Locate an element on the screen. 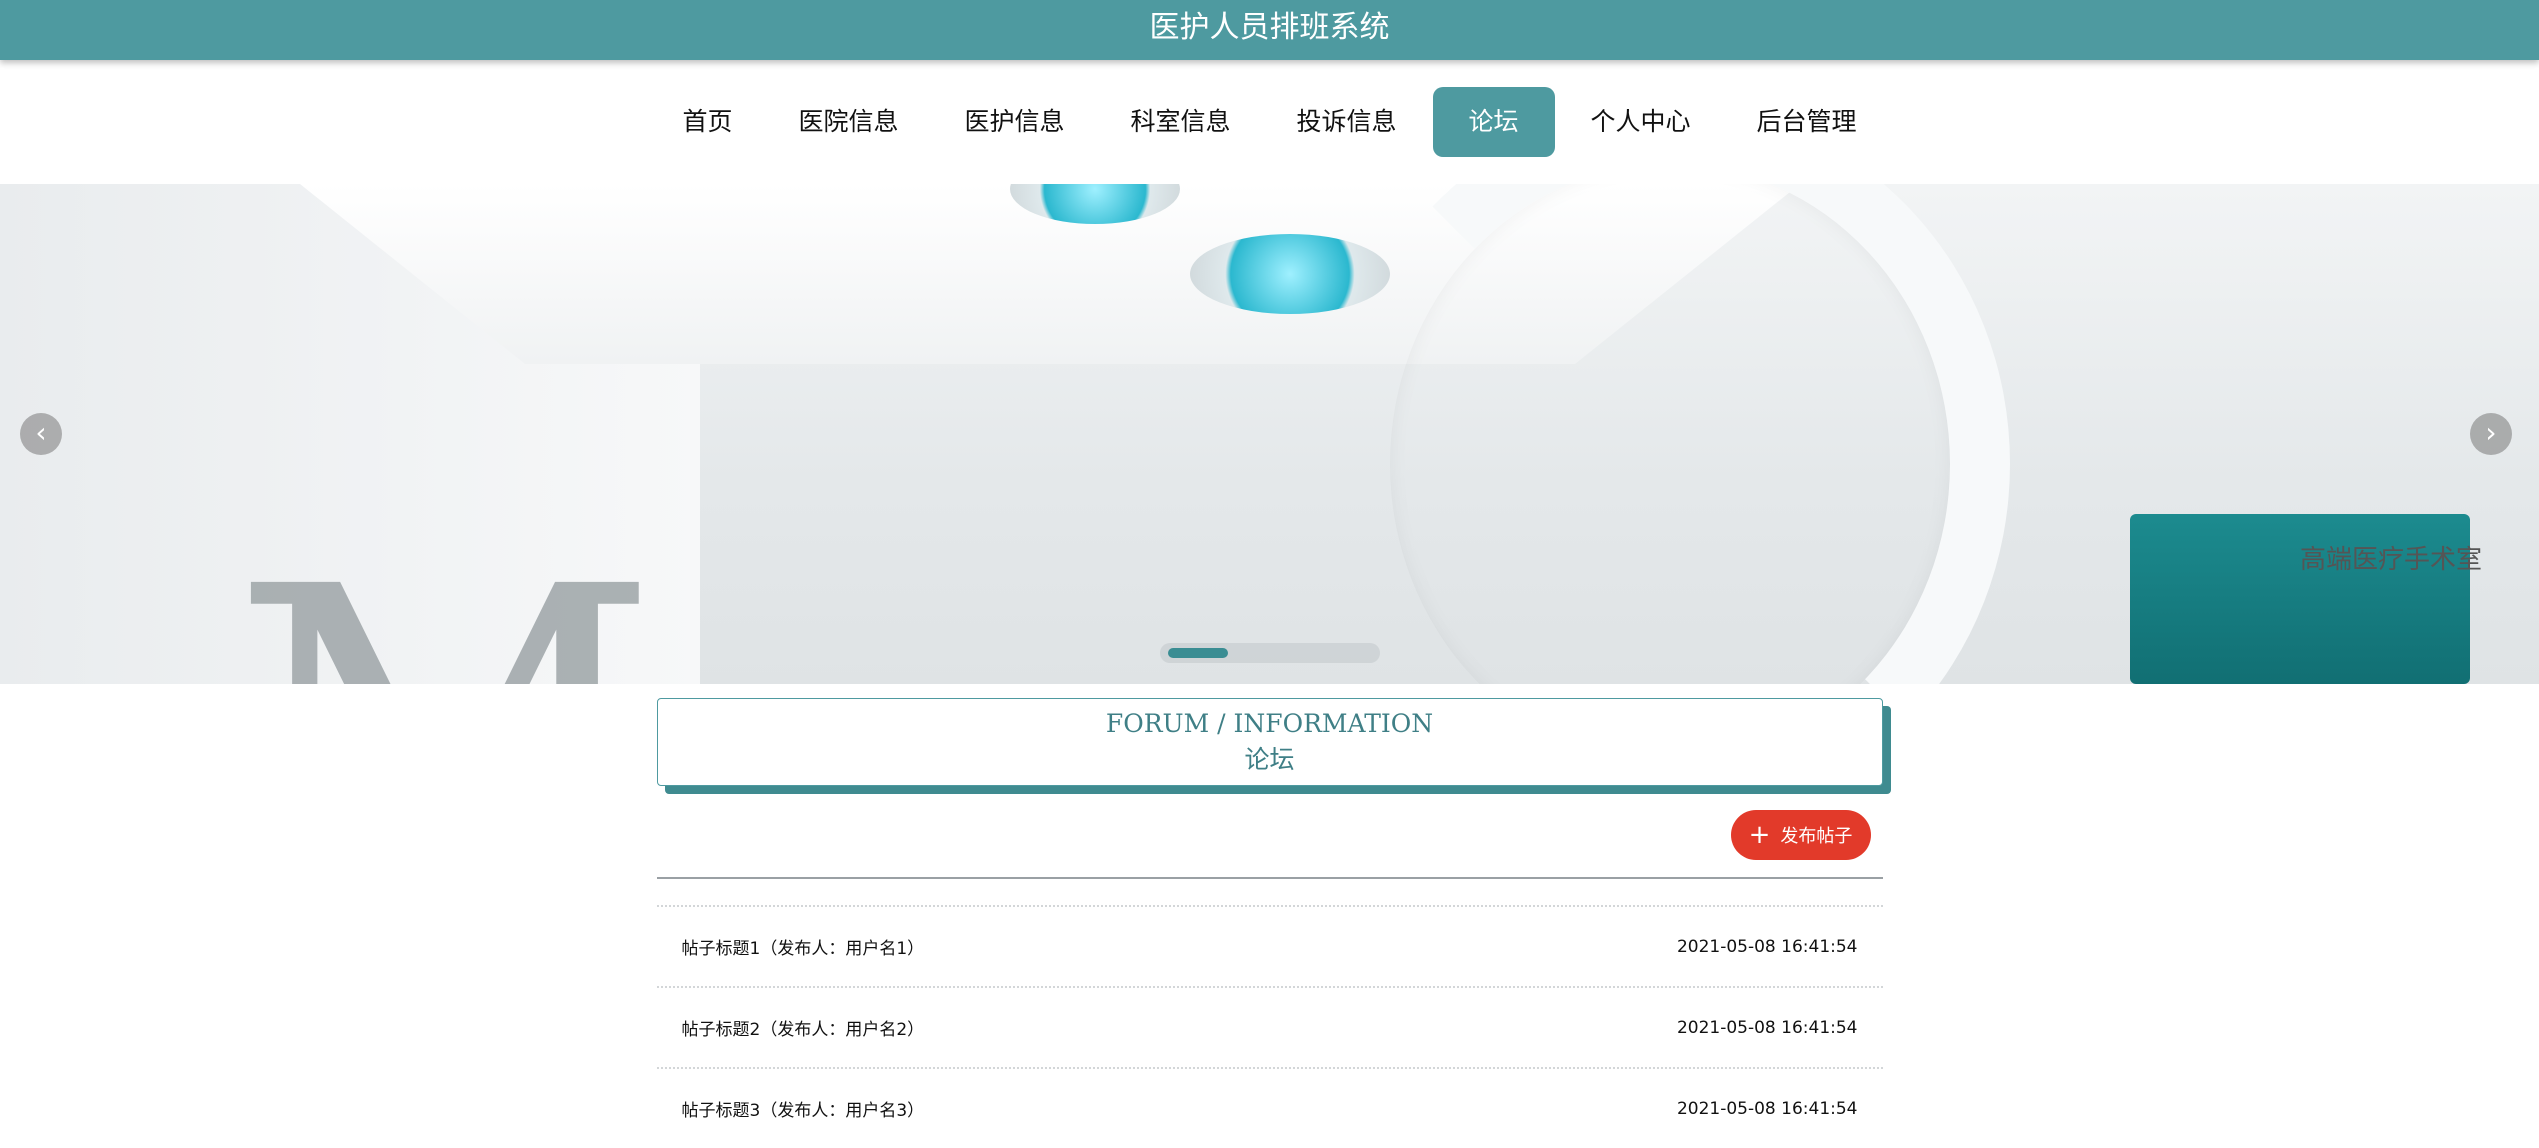 The image size is (2539, 1148). carousel-prev-button: ‹ is located at coordinates (41, 434).